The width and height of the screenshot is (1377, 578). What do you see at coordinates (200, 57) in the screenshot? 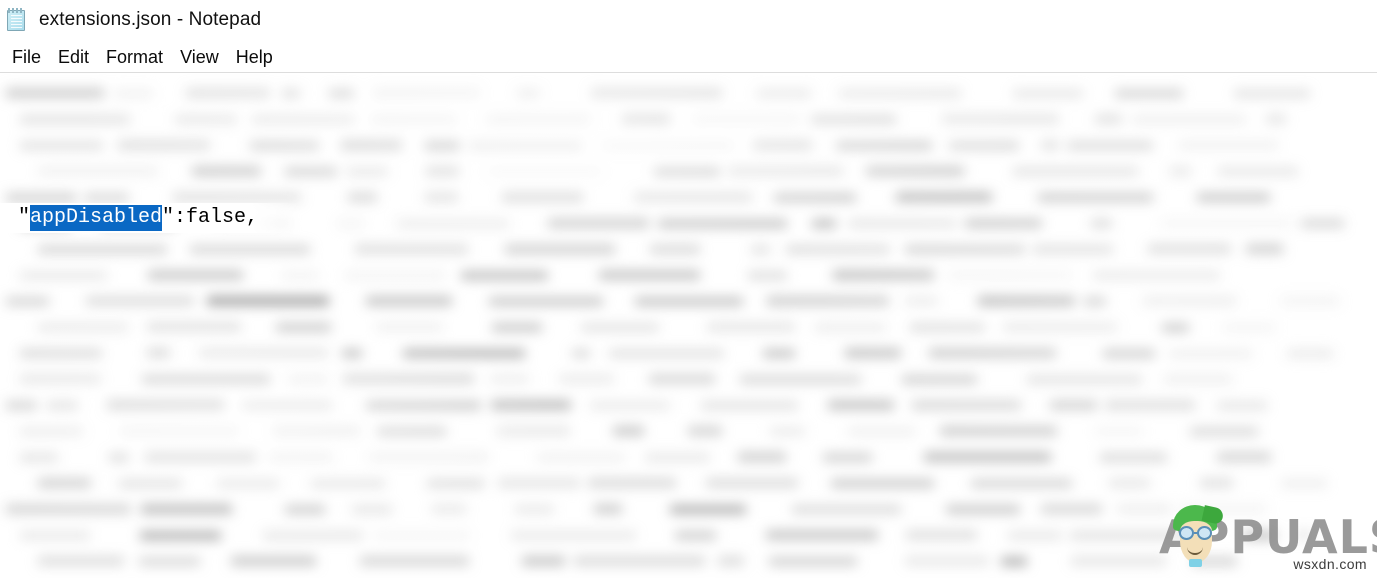
I see `menu-item-view: View` at bounding box center [200, 57].